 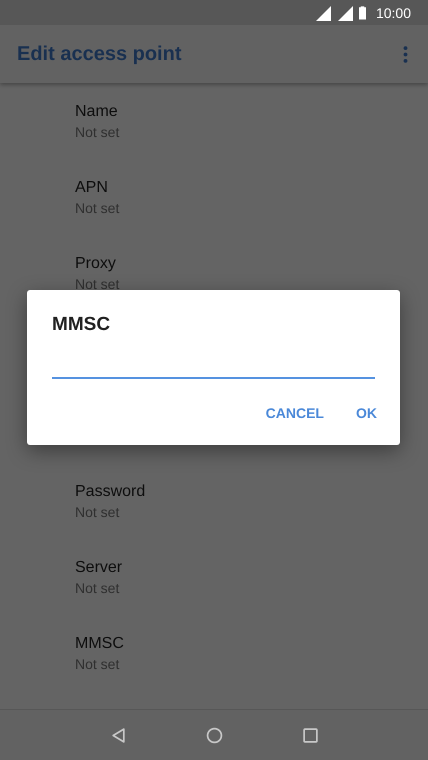 What do you see at coordinates (295, 413) in the screenshot?
I see `dialog-button: CANCEL` at bounding box center [295, 413].